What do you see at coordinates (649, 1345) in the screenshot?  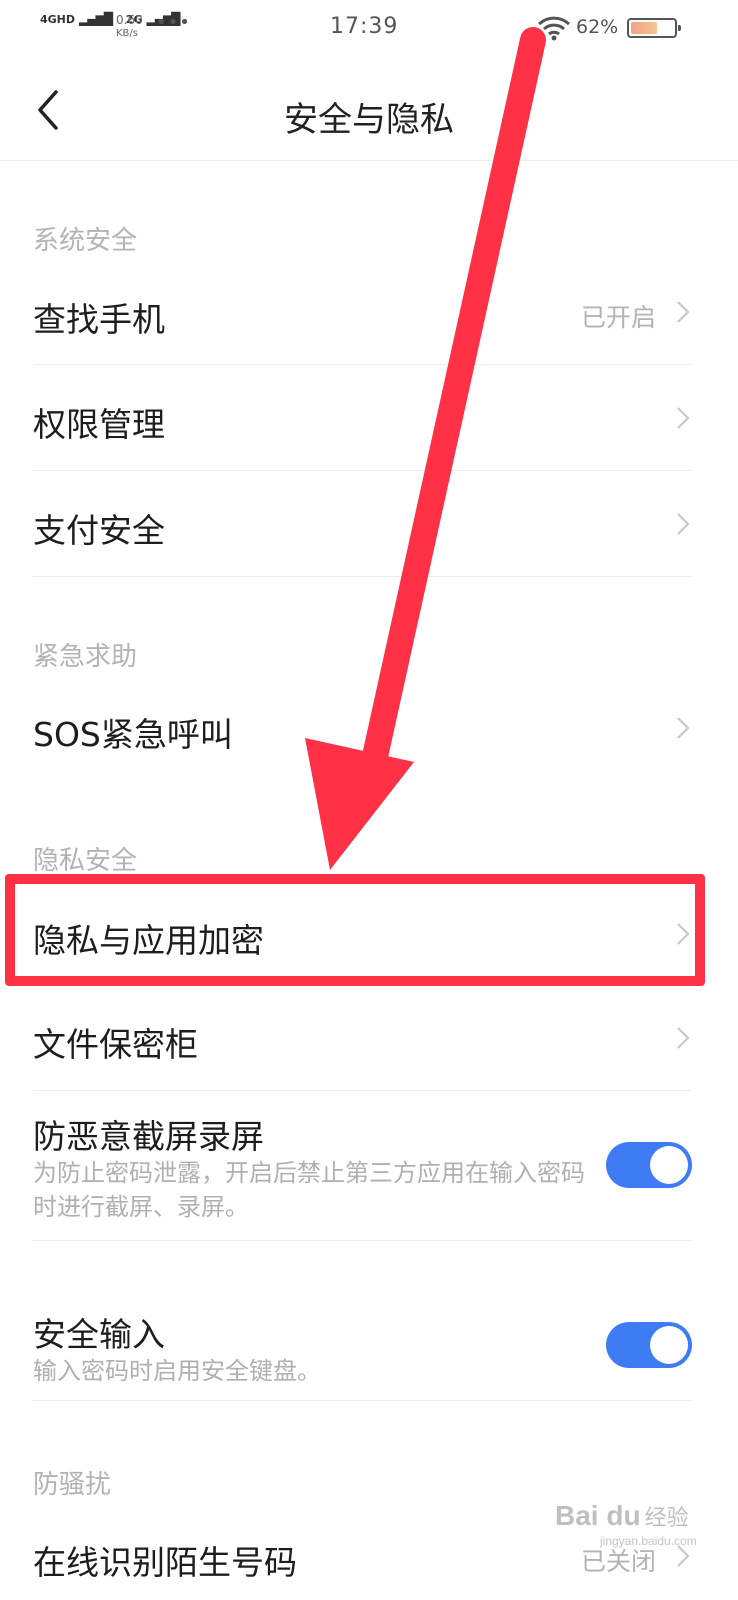 I see `secure-input-toggle` at bounding box center [649, 1345].